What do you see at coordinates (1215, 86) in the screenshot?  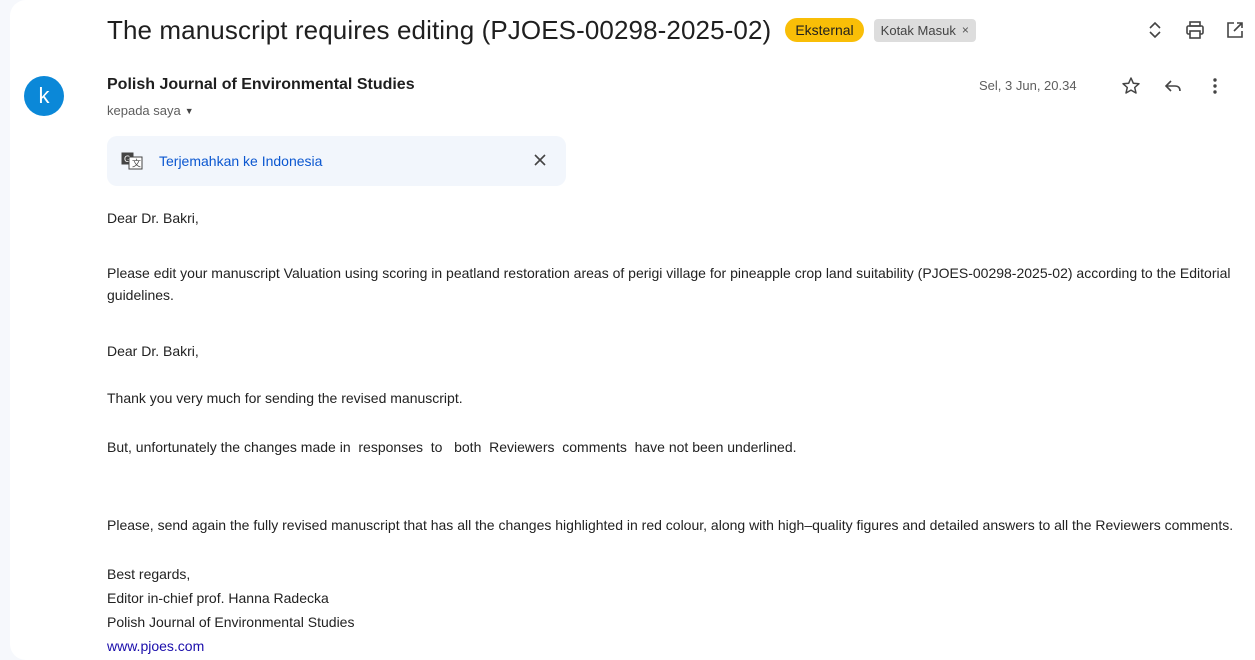 I see `more-options-icon` at bounding box center [1215, 86].